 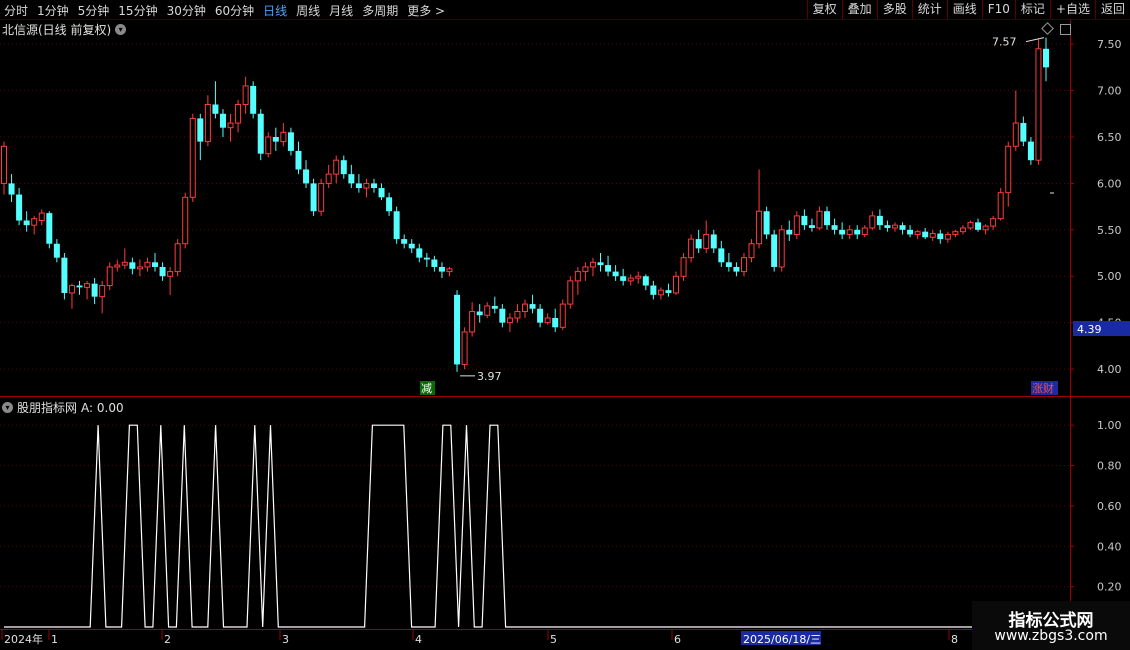 I want to click on period-tab: 周线, so click(x=308, y=10).